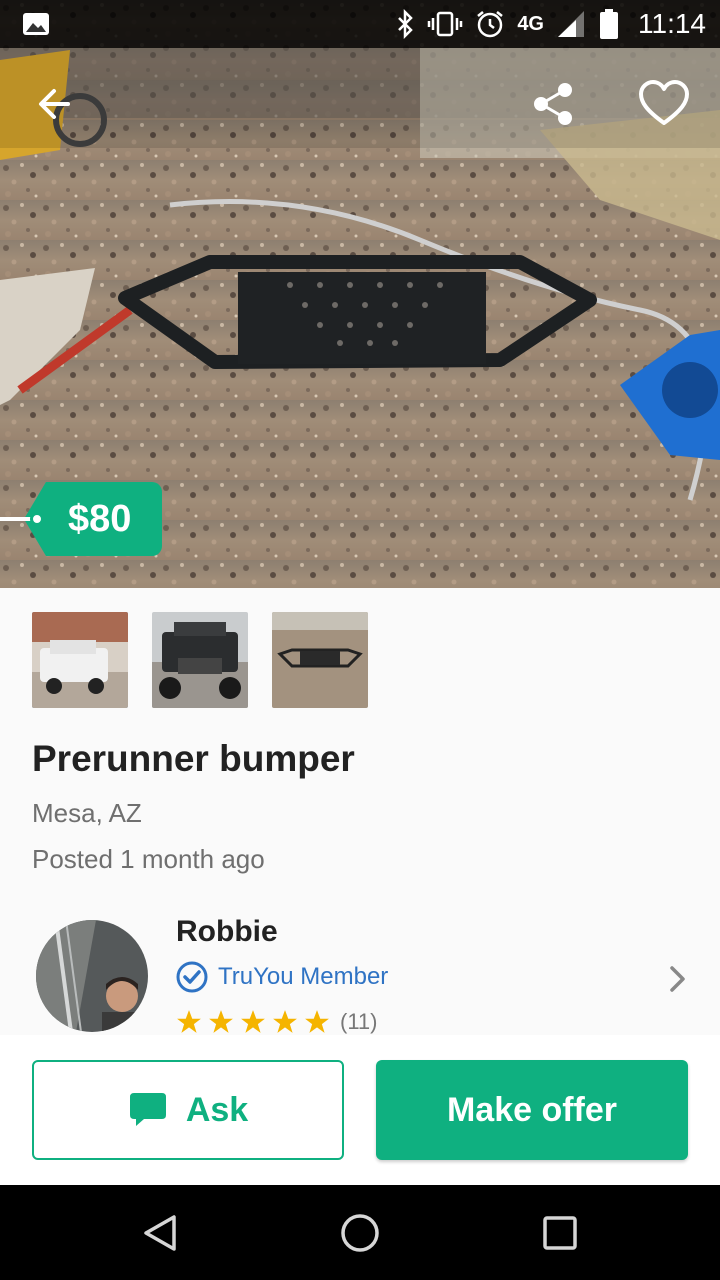 This screenshot has height=1280, width=720. What do you see at coordinates (160, 1233) in the screenshot?
I see `back-triangle-icon` at bounding box center [160, 1233].